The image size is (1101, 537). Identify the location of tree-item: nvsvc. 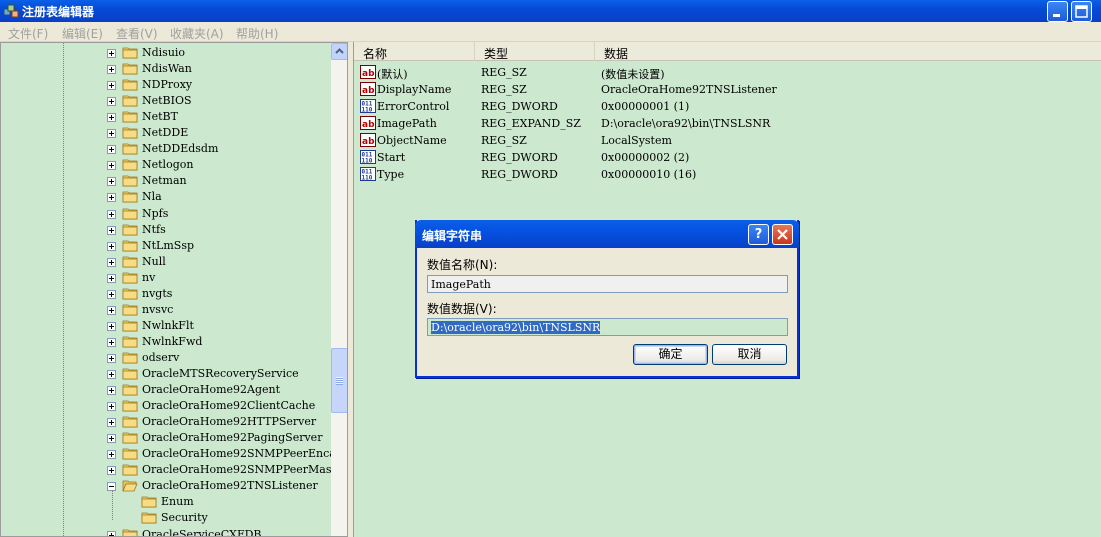
(166, 310).